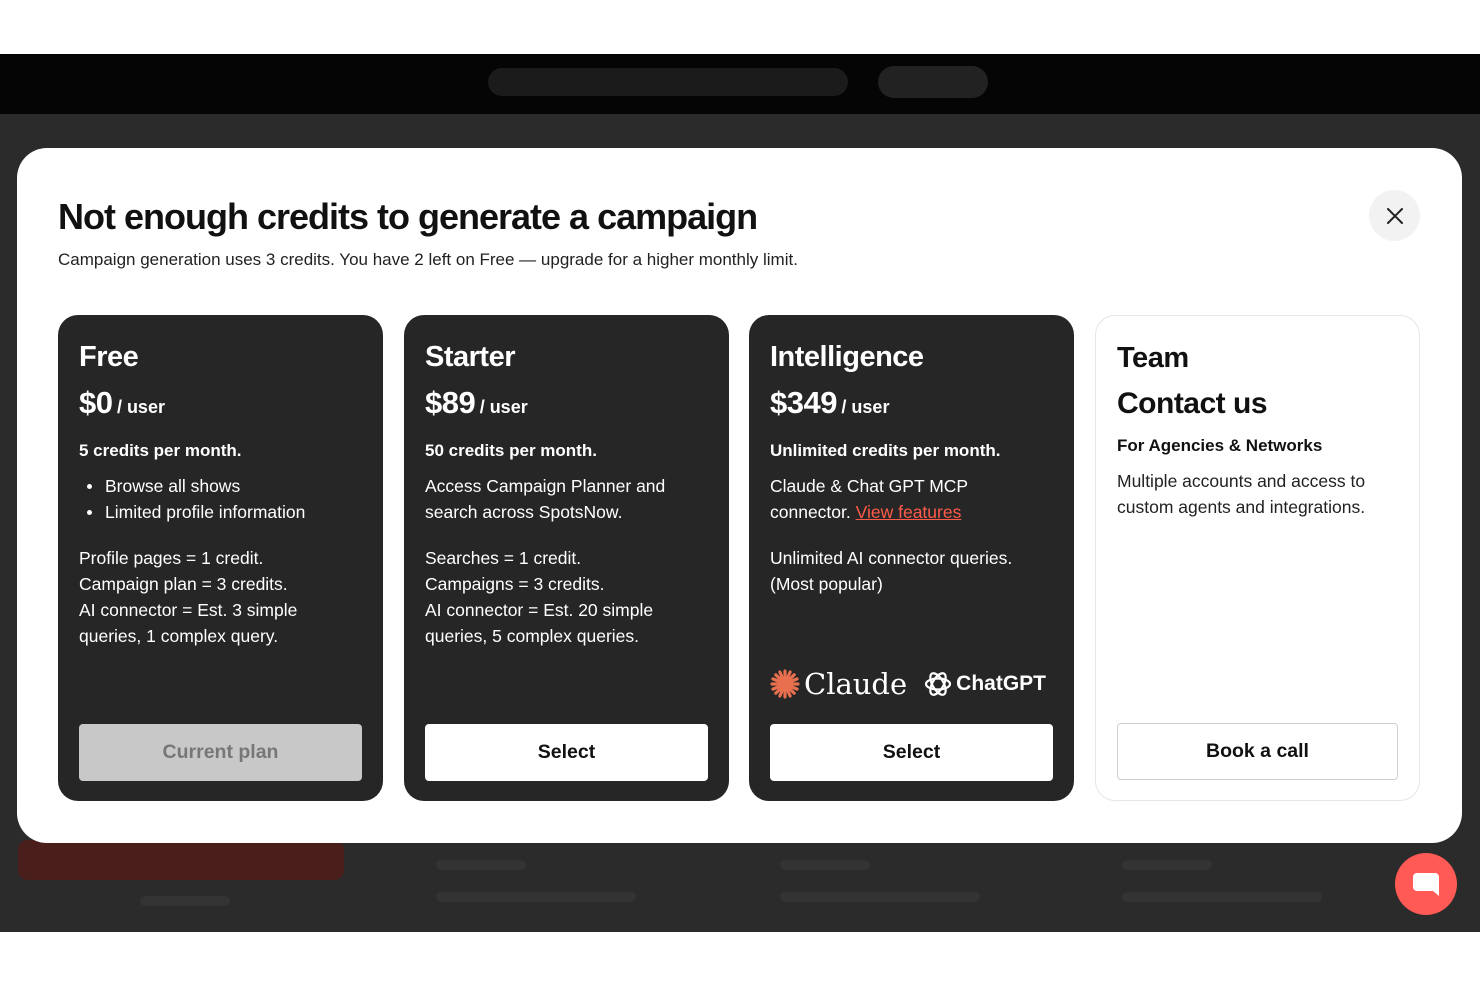 The image size is (1480, 987). What do you see at coordinates (1192, 403) in the screenshot?
I see `contact-heading: Contact us` at bounding box center [1192, 403].